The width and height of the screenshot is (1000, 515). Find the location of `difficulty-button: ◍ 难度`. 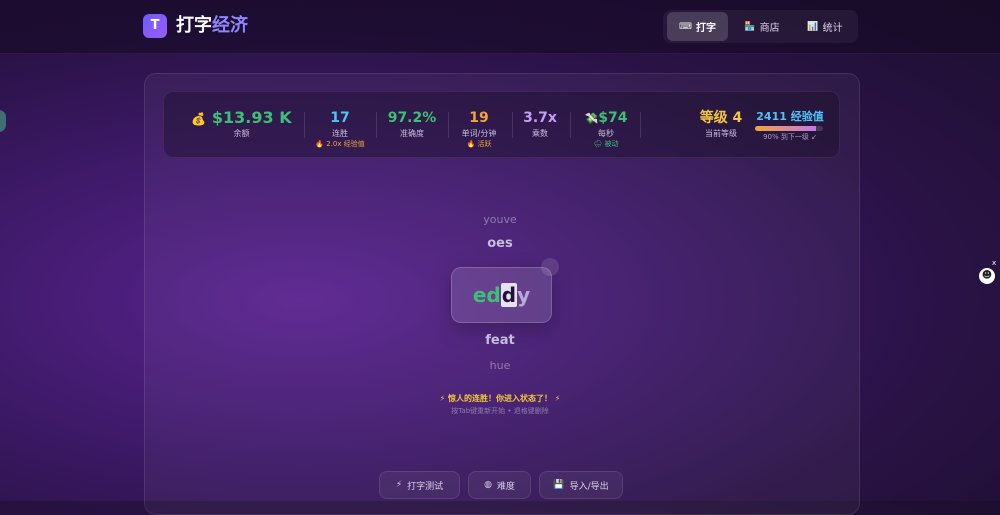

difficulty-button: ◍ 难度 is located at coordinates (499, 485).